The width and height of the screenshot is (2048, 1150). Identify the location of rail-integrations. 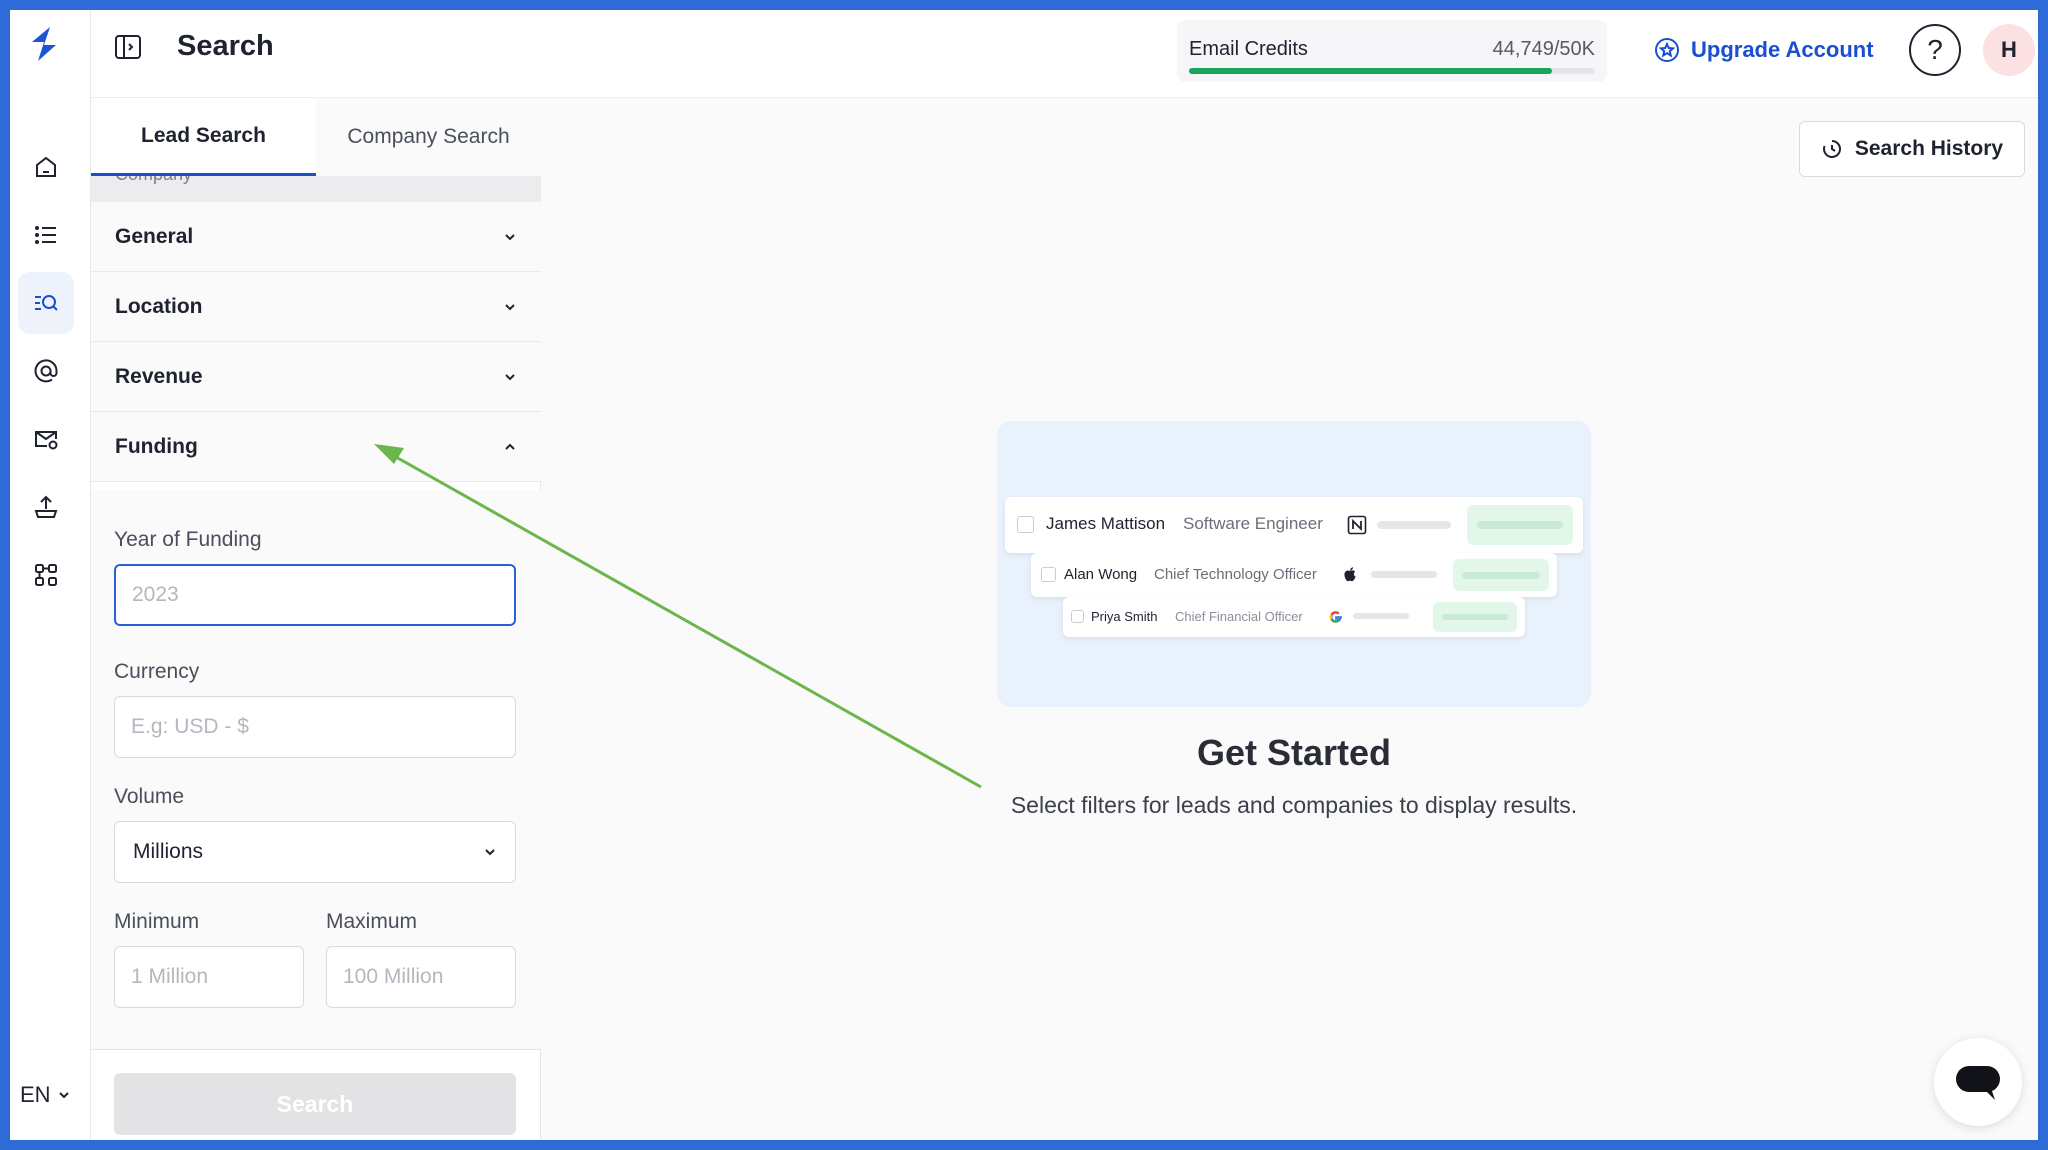
(46, 575).